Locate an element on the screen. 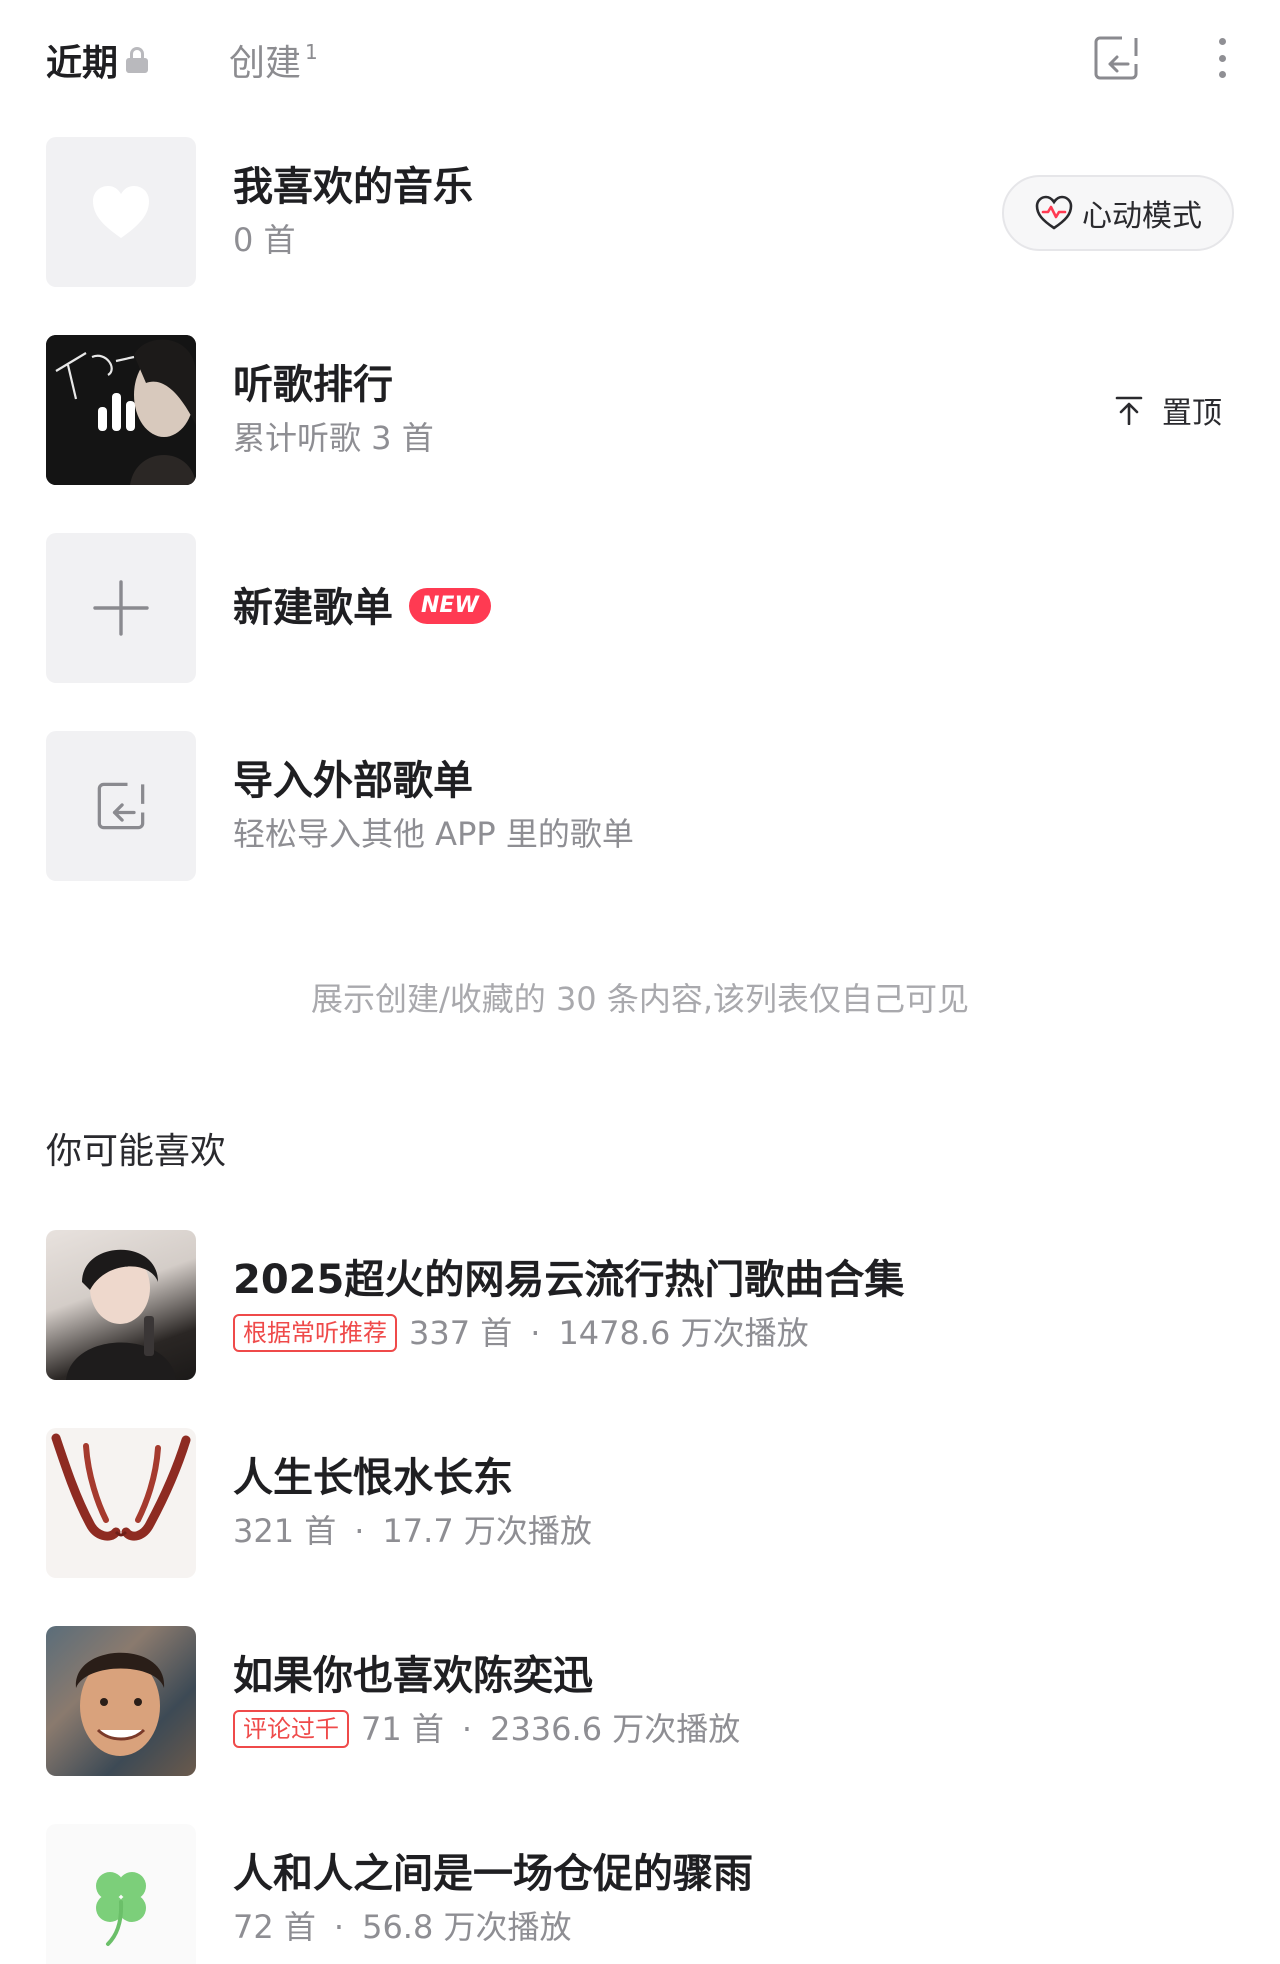 The image size is (1280, 1964). recommend-item: 如果你也喜欢陈奕迅 评论过千 71 首 · 2336.6 万次播放 is located at coordinates (640, 1701).